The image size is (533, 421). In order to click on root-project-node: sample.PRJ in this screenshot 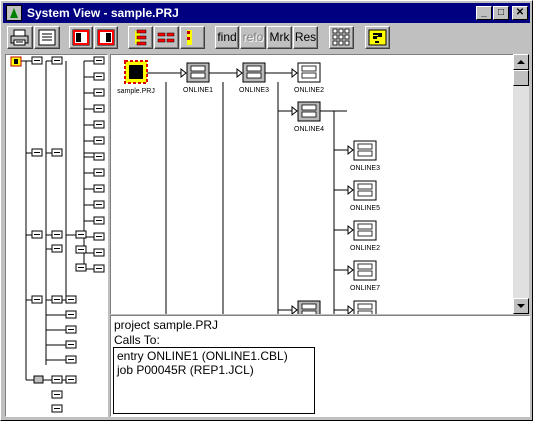, I will do `click(136, 77)`.